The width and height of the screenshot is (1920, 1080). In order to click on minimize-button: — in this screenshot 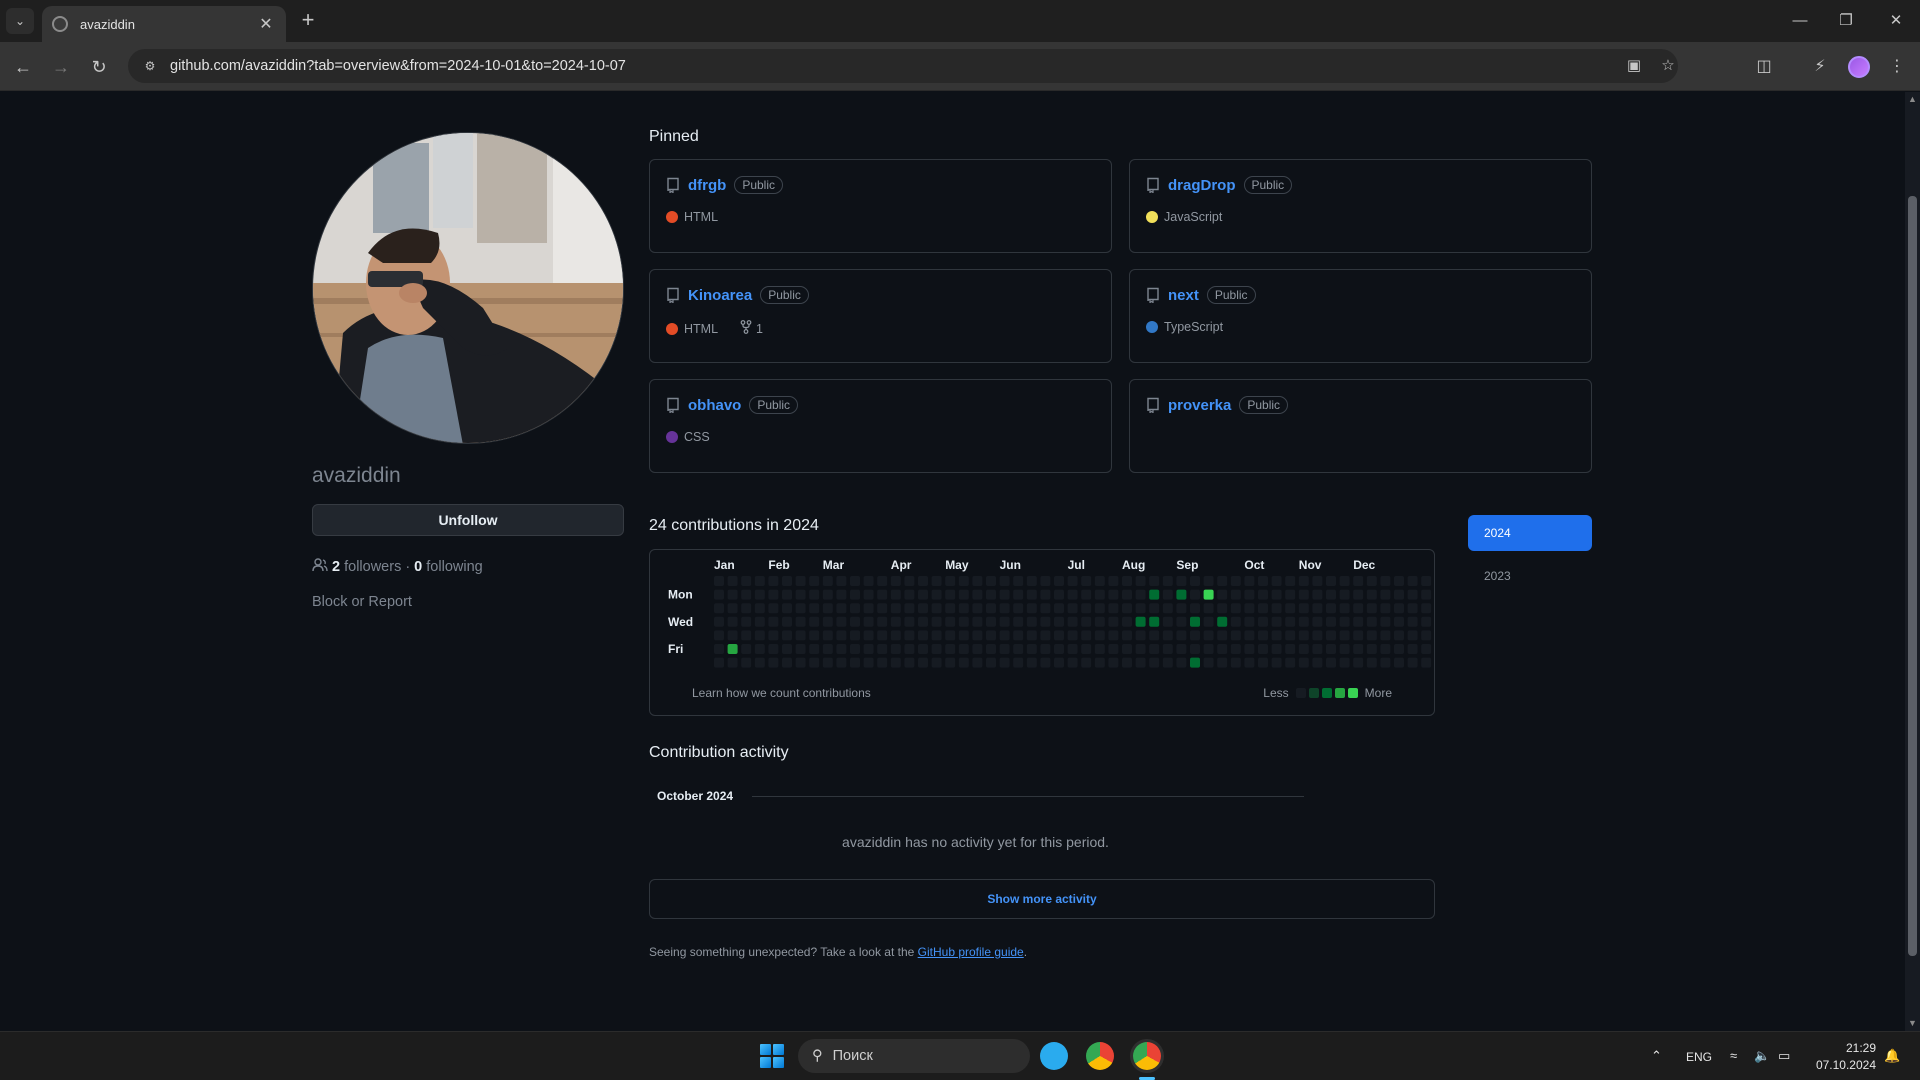, I will do `click(1800, 21)`.